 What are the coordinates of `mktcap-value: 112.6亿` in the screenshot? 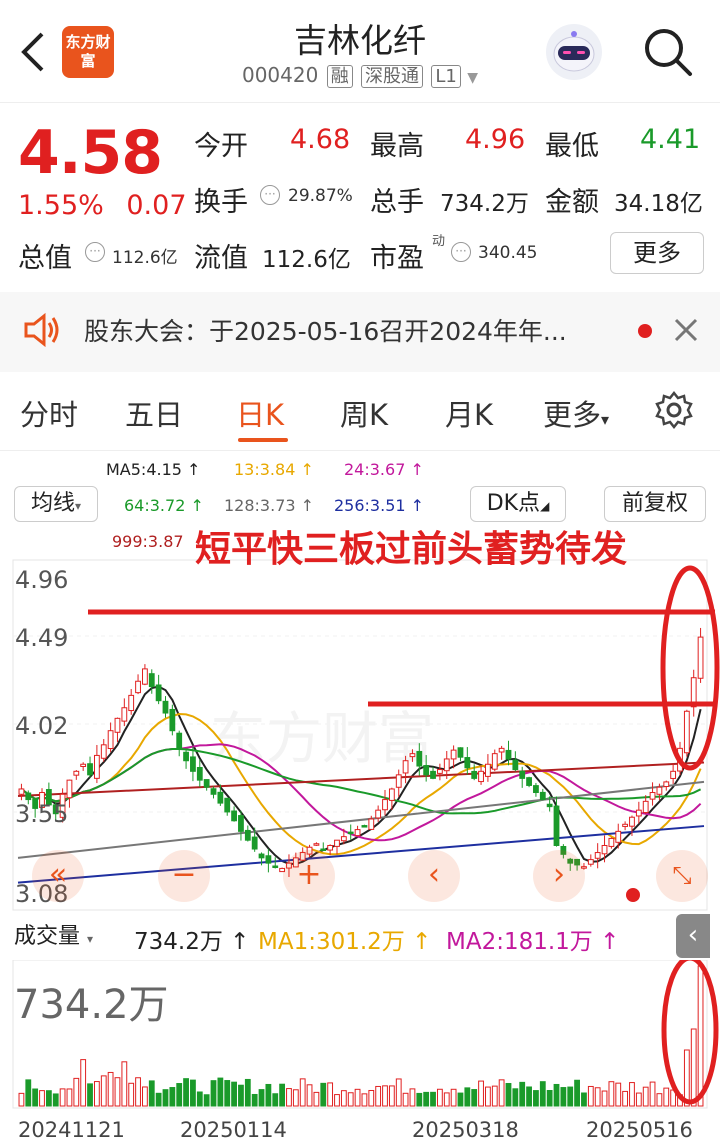 It's located at (145, 258).